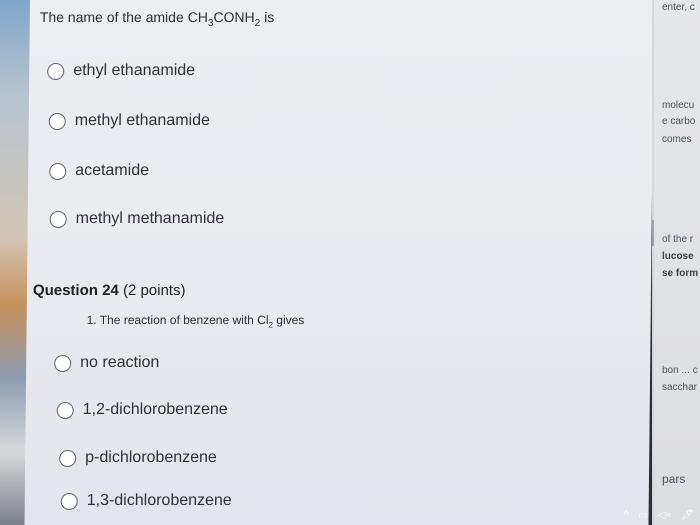 This screenshot has height=525, width=700. Describe the element at coordinates (678, 7) in the screenshot. I see `side-snippet: enter, c` at that location.